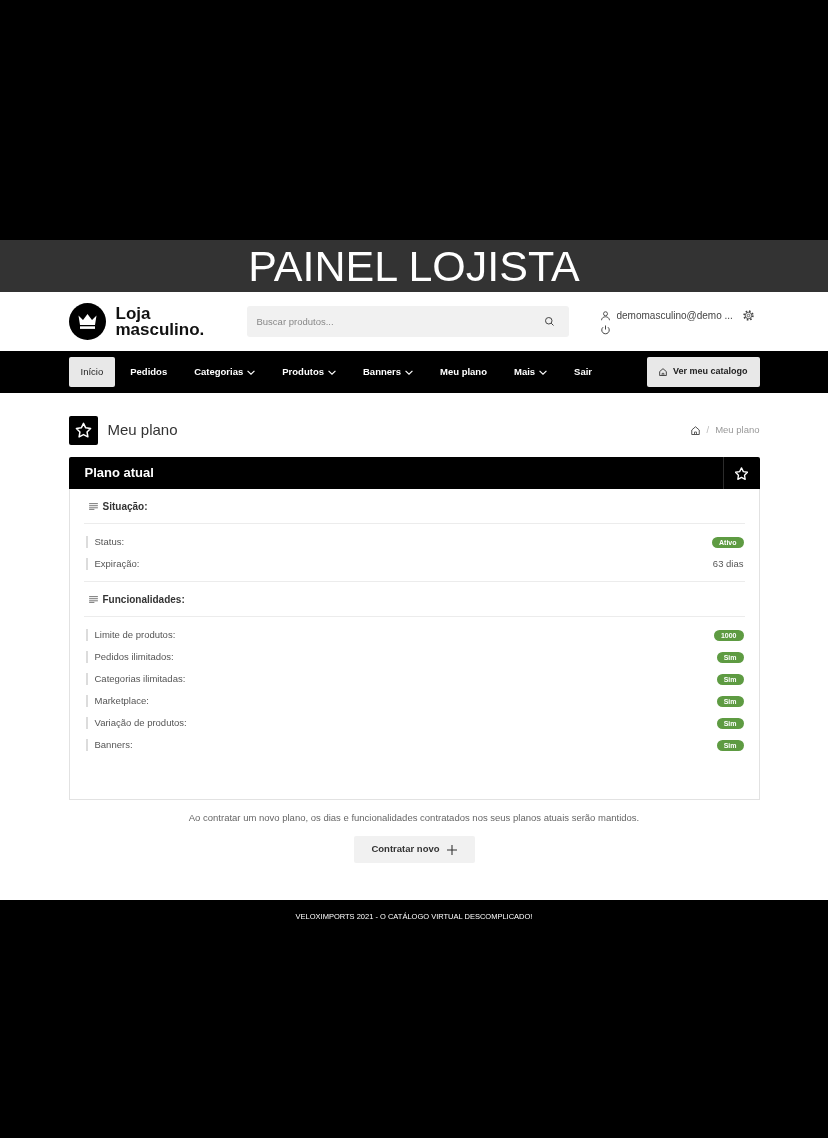 This screenshot has height=1138, width=828. What do you see at coordinates (109, 745) in the screenshot?
I see `row-label: Banners:` at bounding box center [109, 745].